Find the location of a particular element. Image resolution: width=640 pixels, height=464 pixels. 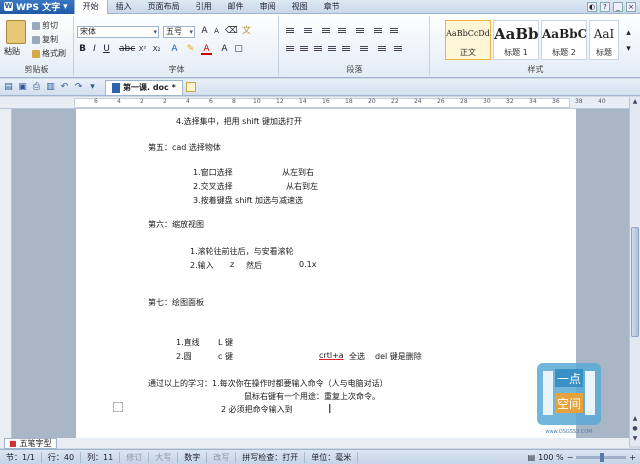

scrollbar-thumb is located at coordinates (635, 282).